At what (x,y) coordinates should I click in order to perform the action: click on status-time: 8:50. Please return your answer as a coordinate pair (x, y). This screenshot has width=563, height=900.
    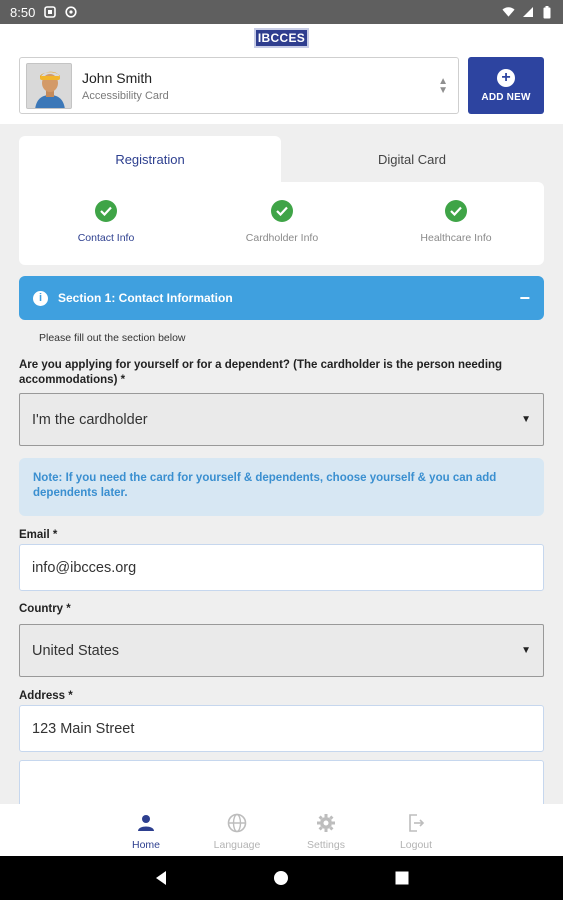
    Looking at the image, I should click on (23, 12).